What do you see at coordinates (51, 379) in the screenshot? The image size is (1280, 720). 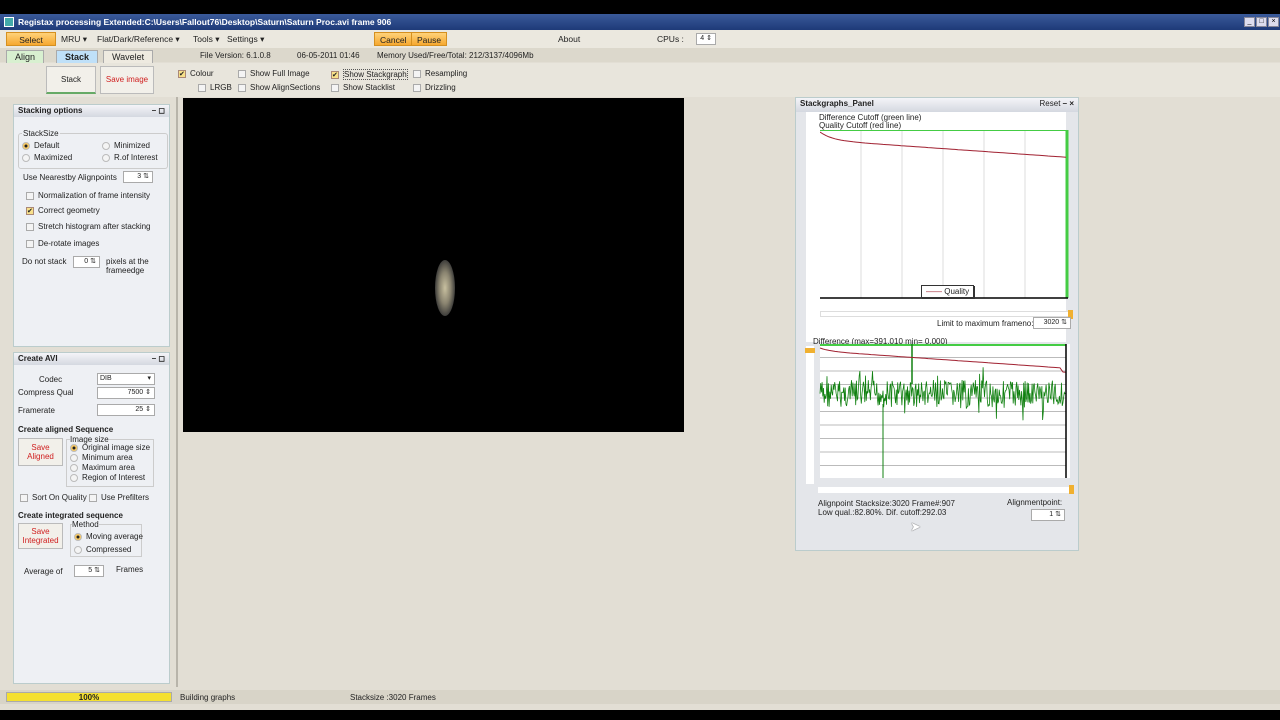 I see `codec-label: Codec` at bounding box center [51, 379].